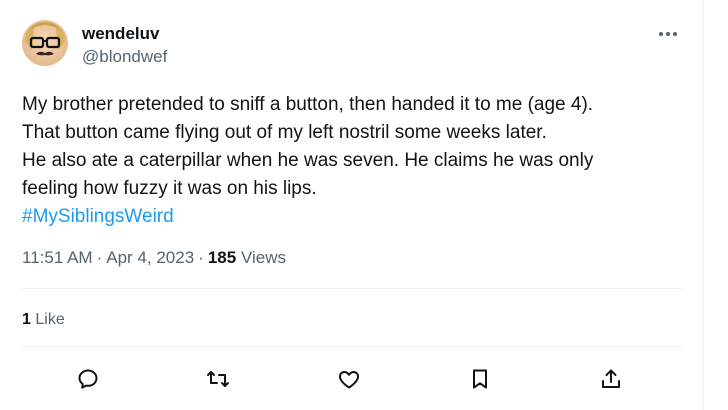  I want to click on retweet-button, so click(218, 379).